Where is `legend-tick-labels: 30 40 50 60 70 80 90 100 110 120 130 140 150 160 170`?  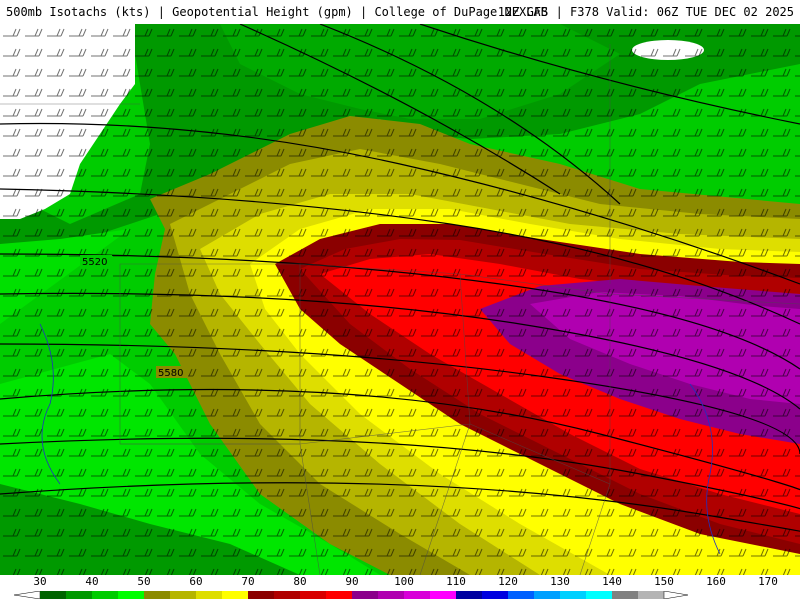 legend-tick-labels: 30 40 50 60 70 80 90 100 110 120 130 140 150 160 170 is located at coordinates (400, 582).